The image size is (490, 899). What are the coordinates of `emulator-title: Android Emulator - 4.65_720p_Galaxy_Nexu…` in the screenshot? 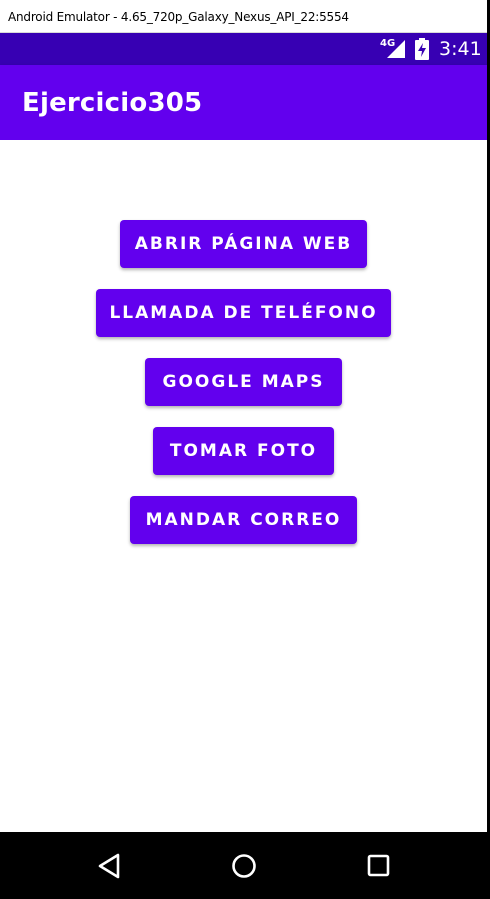 It's located at (178, 17).